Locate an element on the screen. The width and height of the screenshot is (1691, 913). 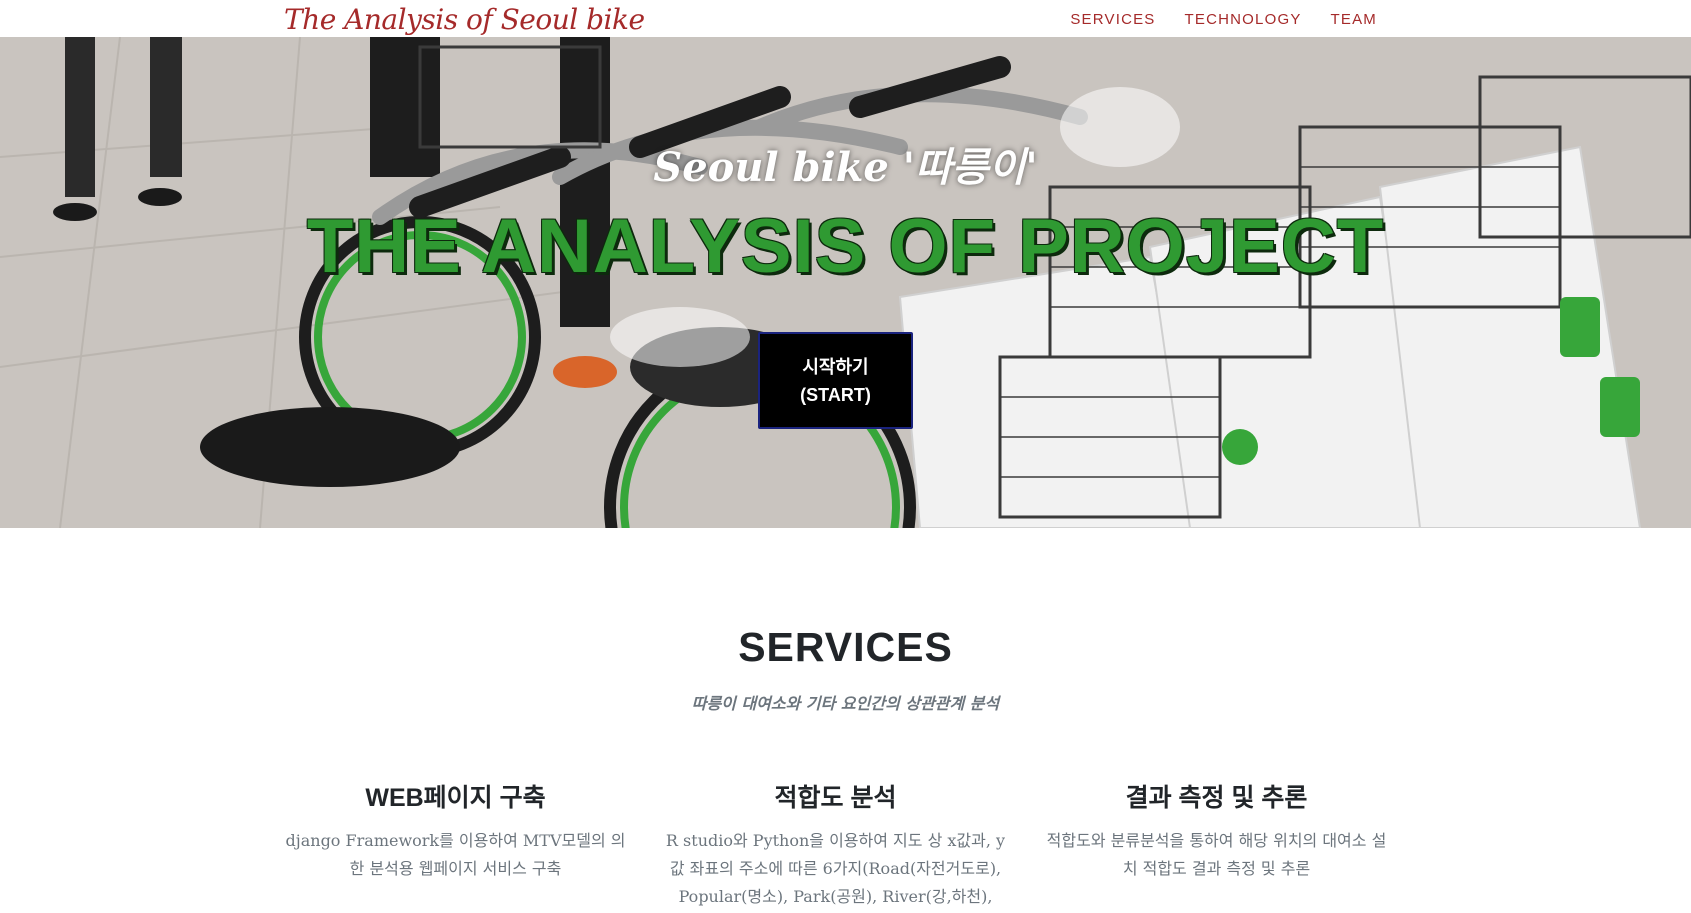
service-title: 결과 측정 및 추론 is located at coordinates (1216, 798).